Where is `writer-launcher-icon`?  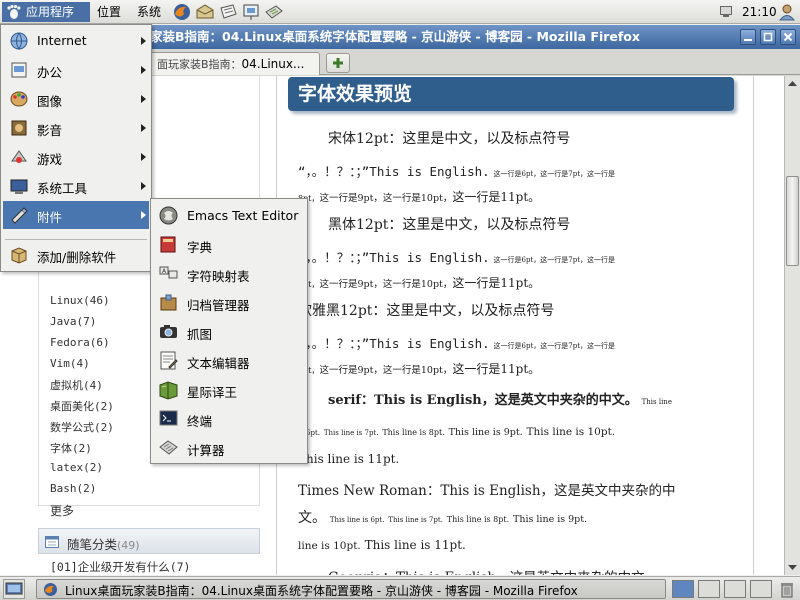
writer-launcher-icon is located at coordinates (228, 12).